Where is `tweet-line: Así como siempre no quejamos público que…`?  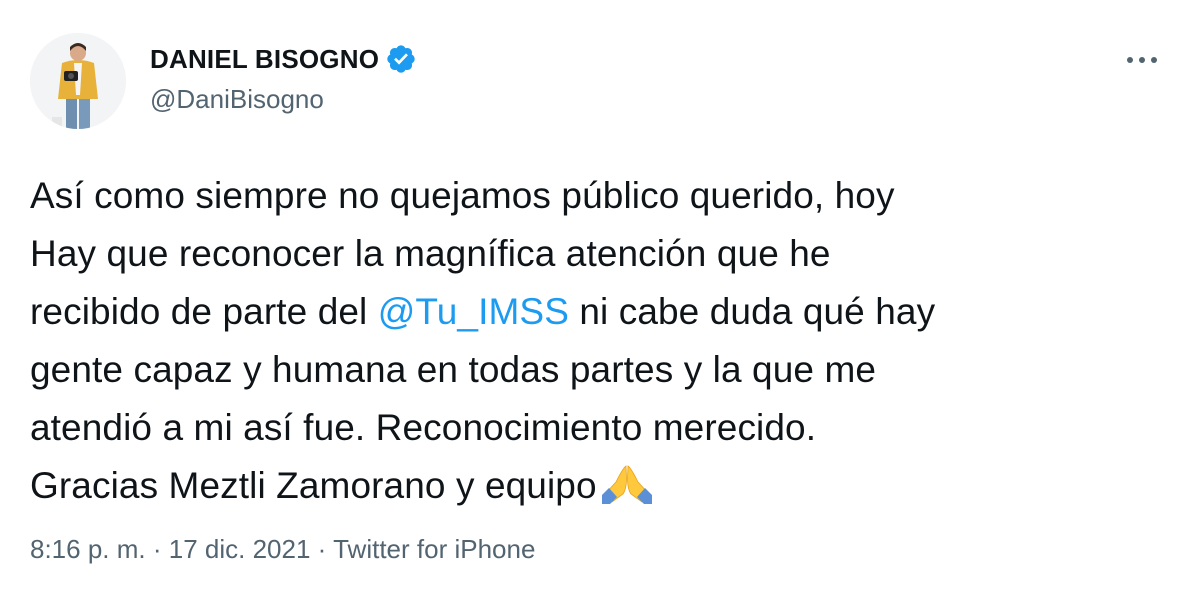 tweet-line: Así como siempre no quejamos público que… is located at coordinates (462, 195).